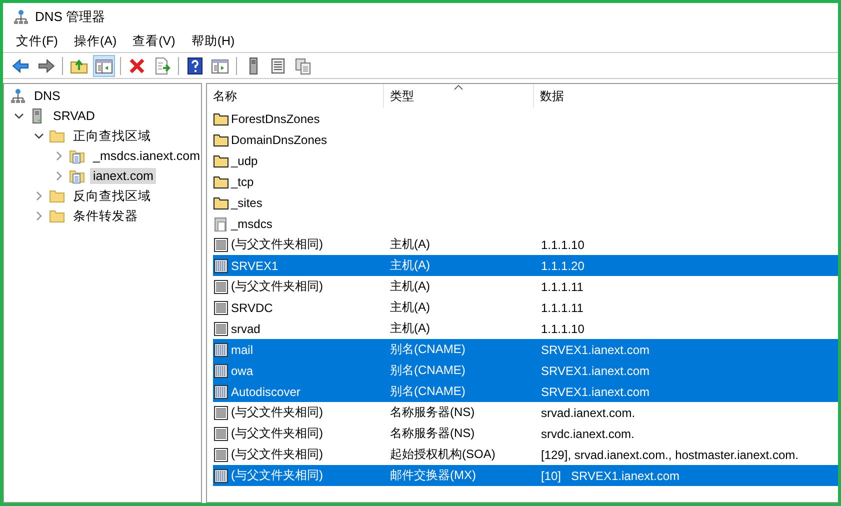 The width and height of the screenshot is (841, 506). What do you see at coordinates (459, 96) in the screenshot?
I see `column-header: 类型` at bounding box center [459, 96].